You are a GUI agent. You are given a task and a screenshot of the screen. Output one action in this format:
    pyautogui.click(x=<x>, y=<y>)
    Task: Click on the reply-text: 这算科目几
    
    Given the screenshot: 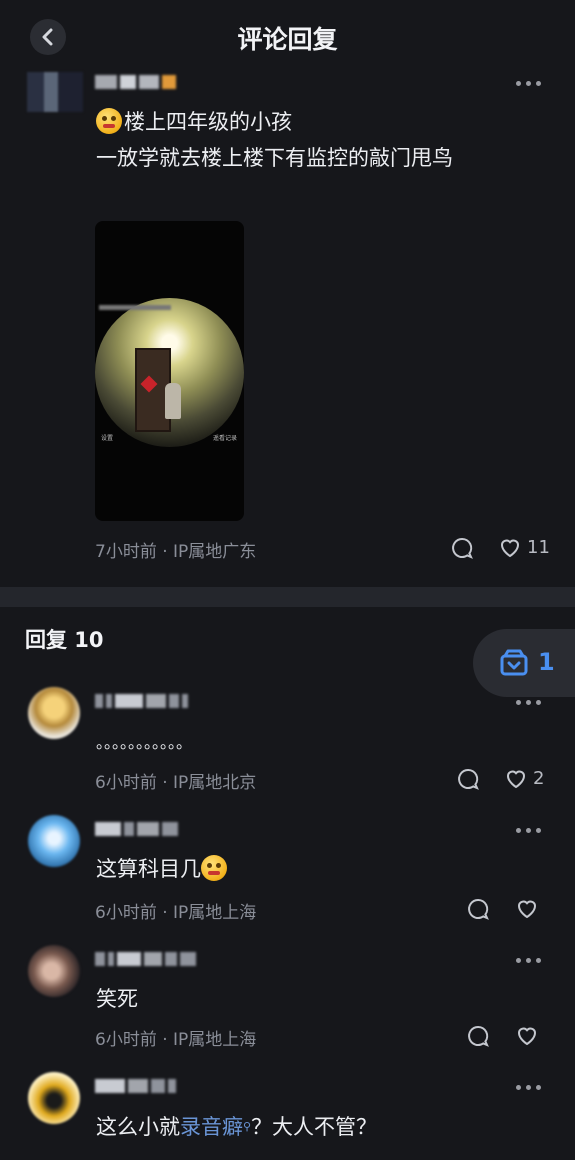 What is the action you would take?
    pyautogui.click(x=162, y=869)
    